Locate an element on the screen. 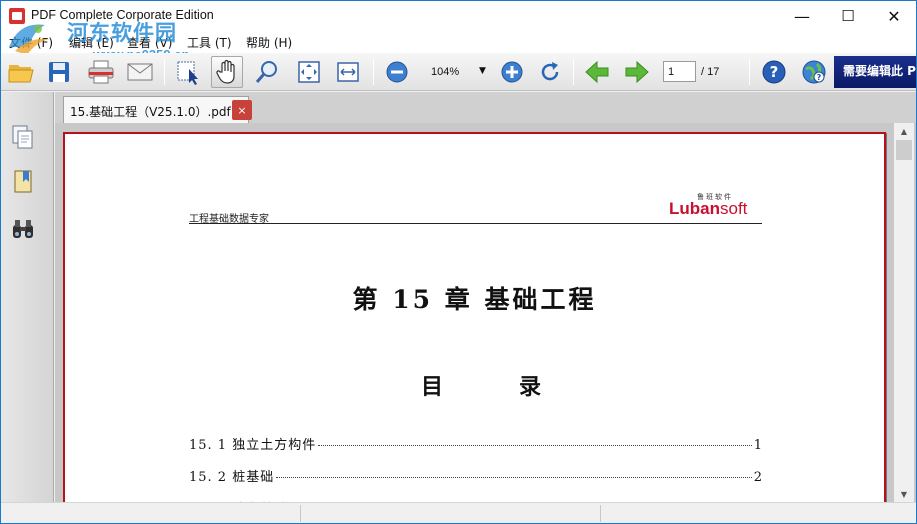 Image resolution: width=917 pixels, height=524 pixels. hand-pan-icon is located at coordinates (225, 71).